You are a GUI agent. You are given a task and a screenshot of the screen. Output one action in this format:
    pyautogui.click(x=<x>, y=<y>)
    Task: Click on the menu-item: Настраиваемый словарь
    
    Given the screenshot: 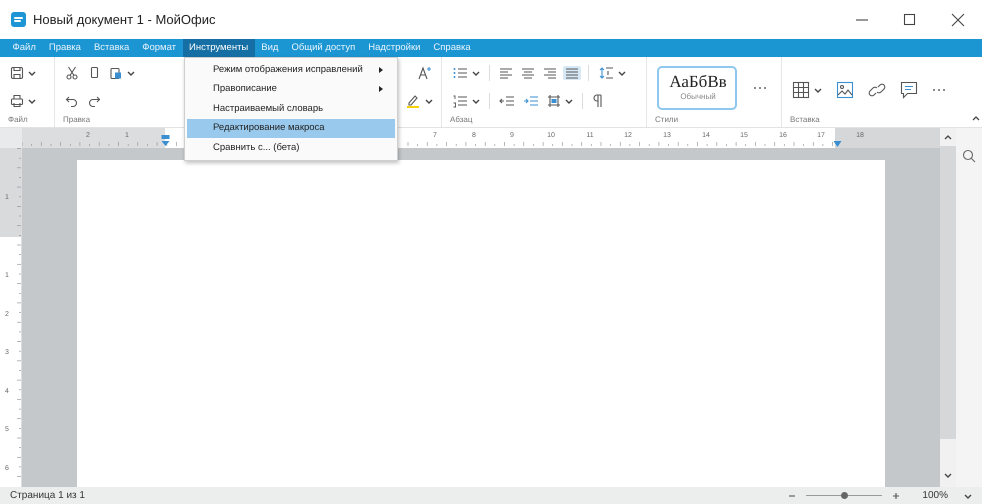 What is the action you would take?
    pyautogui.click(x=291, y=108)
    